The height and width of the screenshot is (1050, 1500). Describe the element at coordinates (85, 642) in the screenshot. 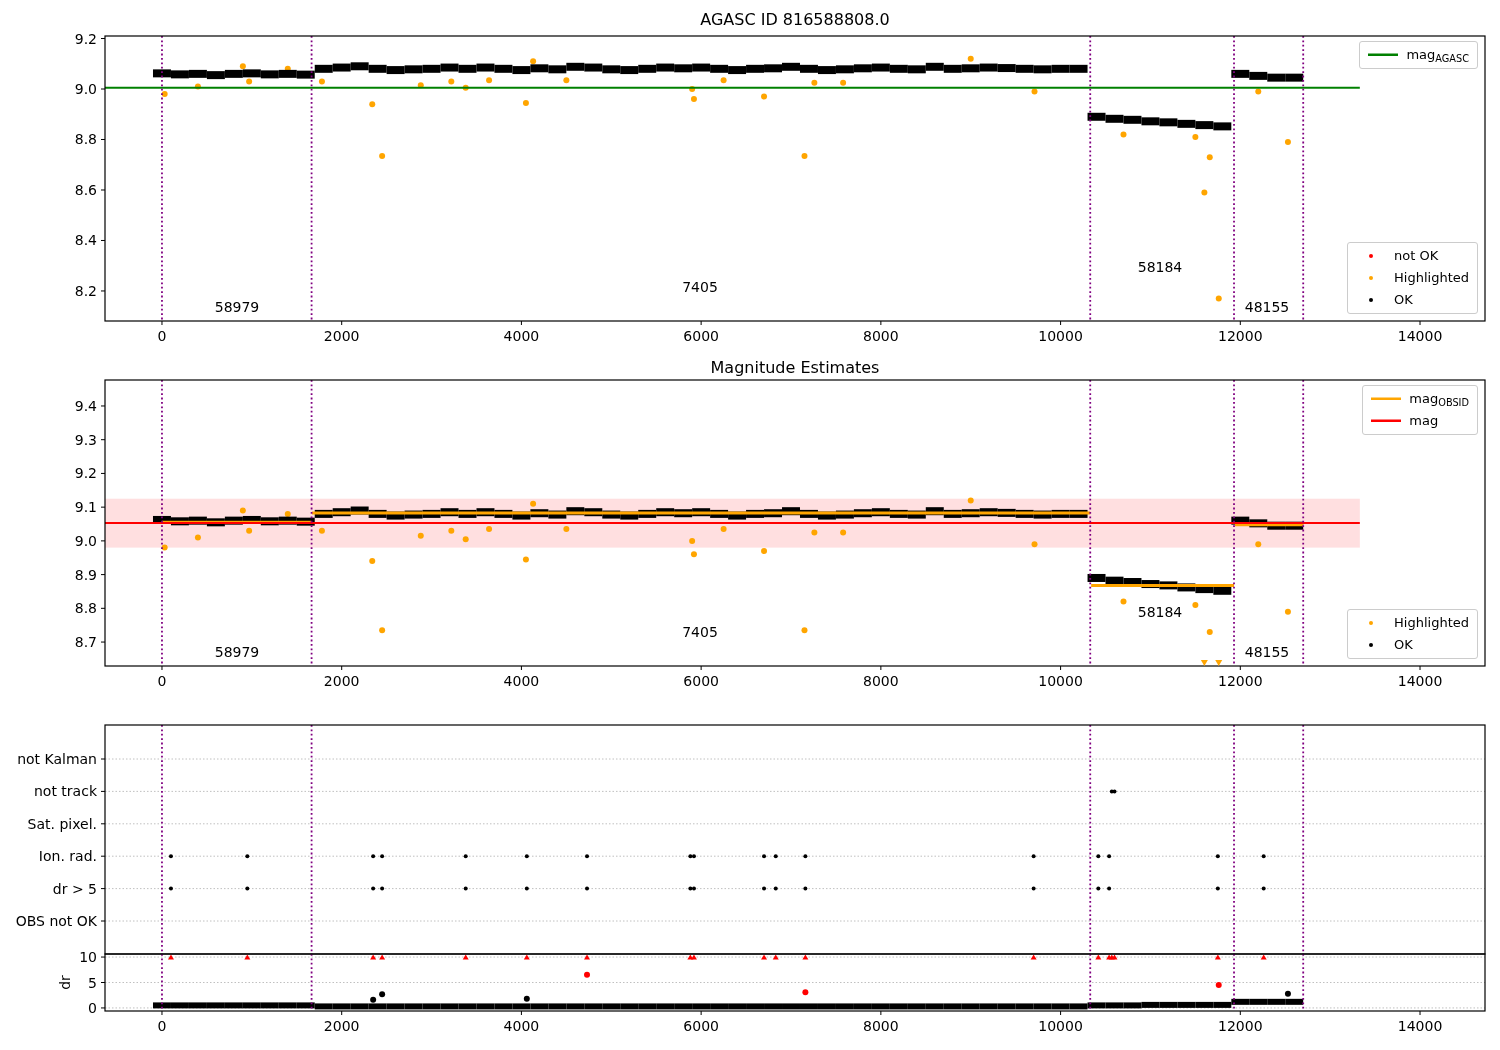

I see `y-tick-label: 8.7` at that location.